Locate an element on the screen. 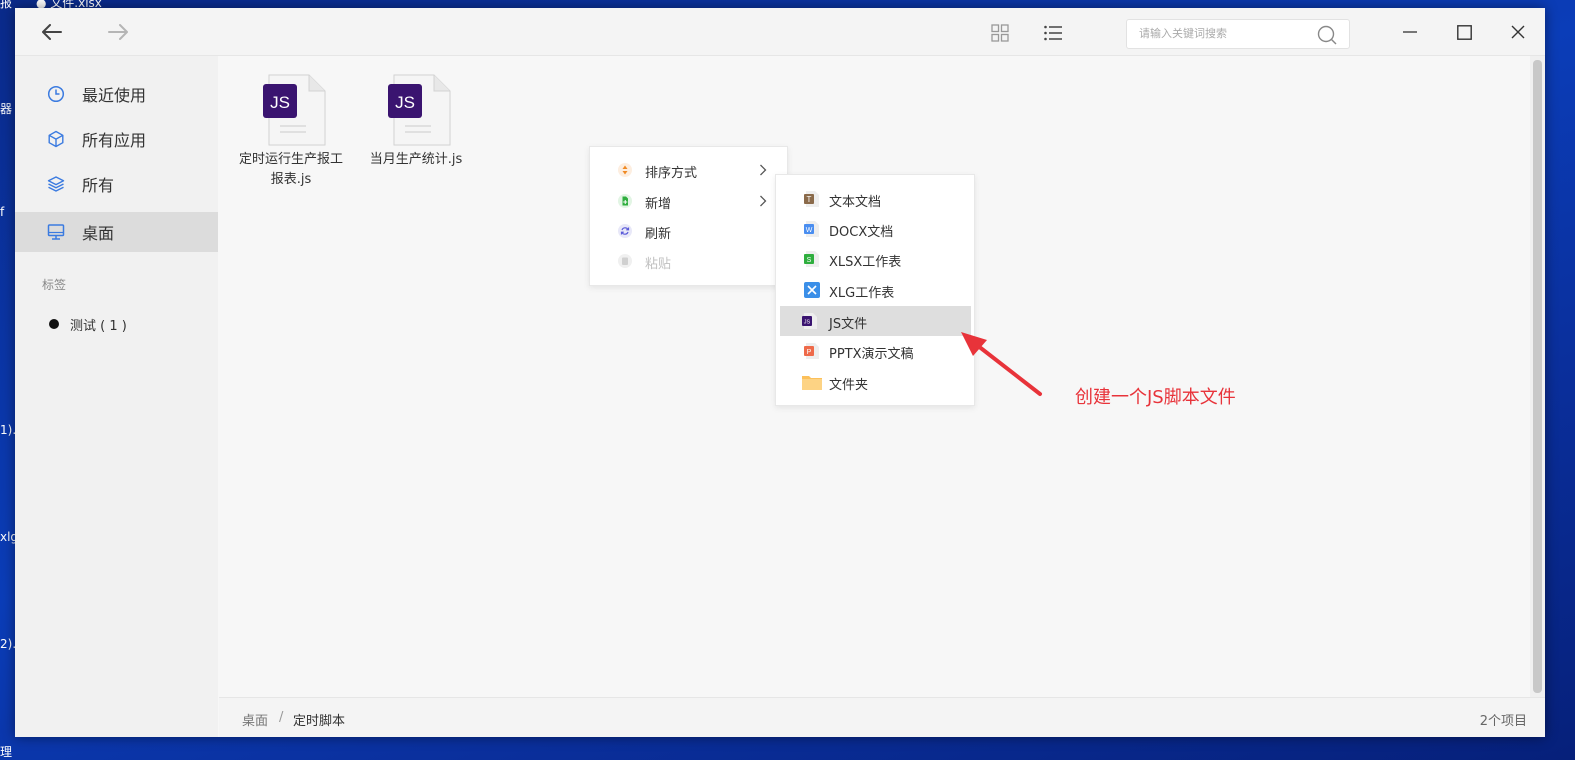 The width and height of the screenshot is (1575, 760). minimize-button is located at coordinates (1410, 32).